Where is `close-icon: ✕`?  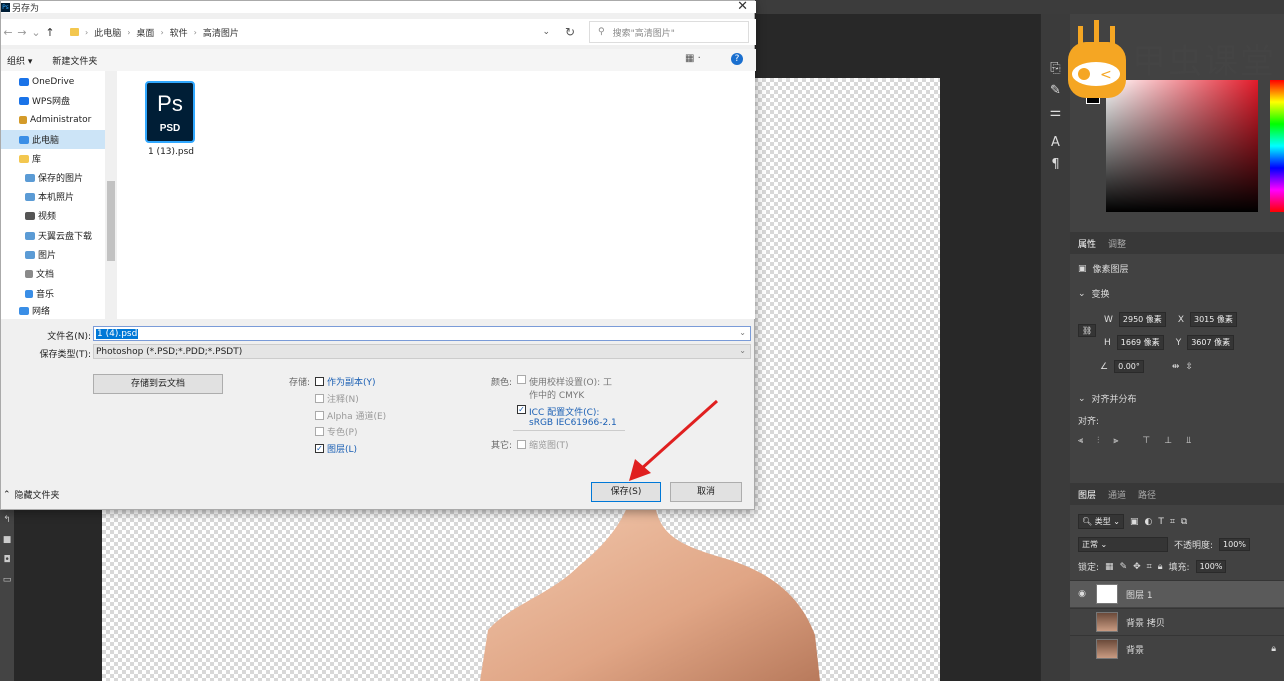 close-icon: ✕ is located at coordinates (742, 7).